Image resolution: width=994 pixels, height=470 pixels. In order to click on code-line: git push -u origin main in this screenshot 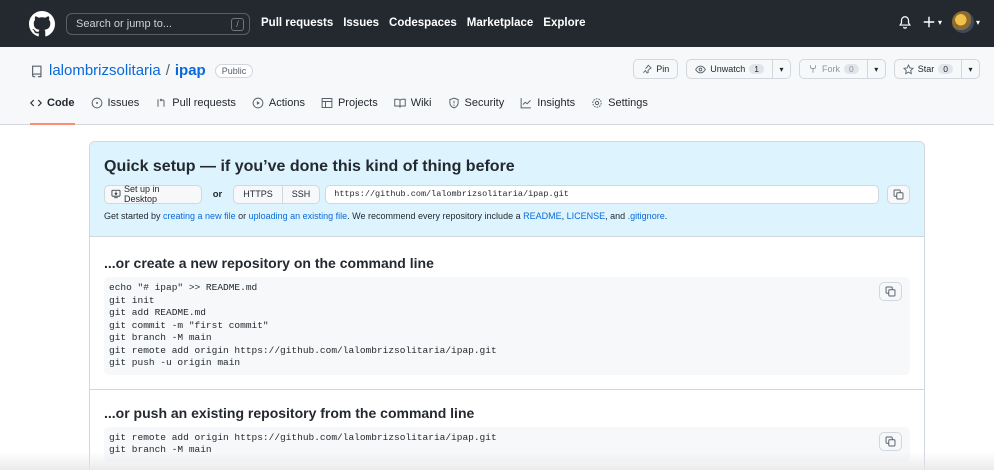, I will do `click(175, 362)`.